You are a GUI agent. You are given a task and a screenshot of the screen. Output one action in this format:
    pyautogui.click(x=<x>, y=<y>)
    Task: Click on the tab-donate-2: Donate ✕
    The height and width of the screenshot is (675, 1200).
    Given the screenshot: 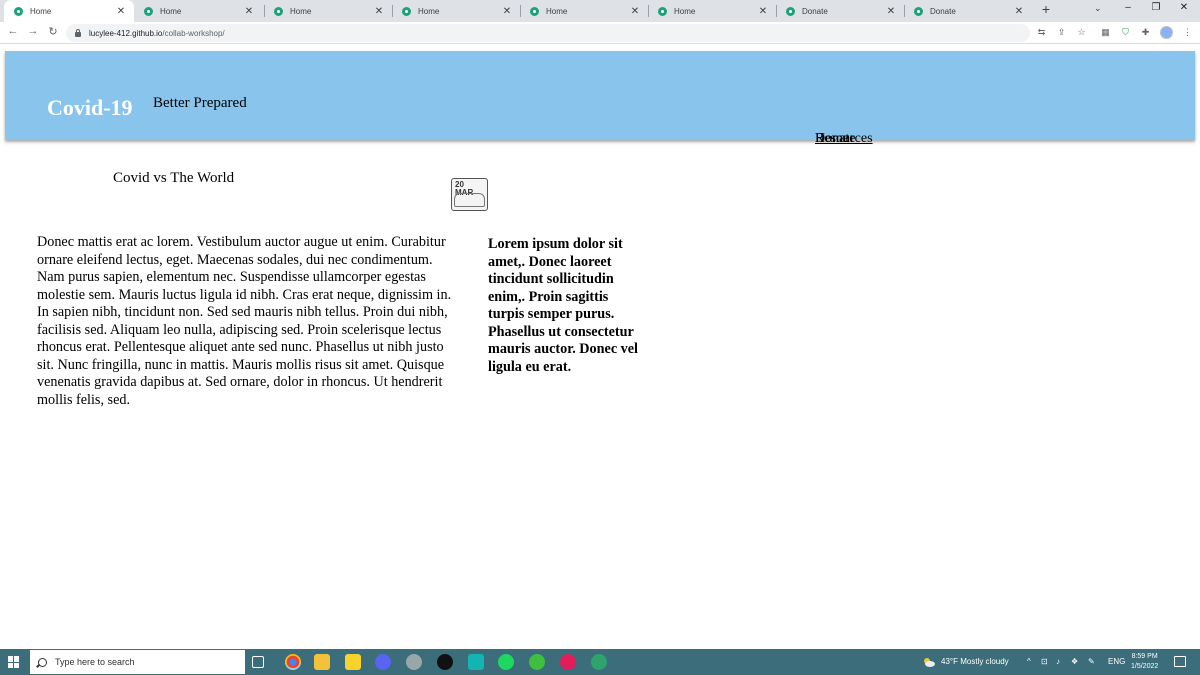 What is the action you would take?
    pyautogui.click(x=968, y=11)
    